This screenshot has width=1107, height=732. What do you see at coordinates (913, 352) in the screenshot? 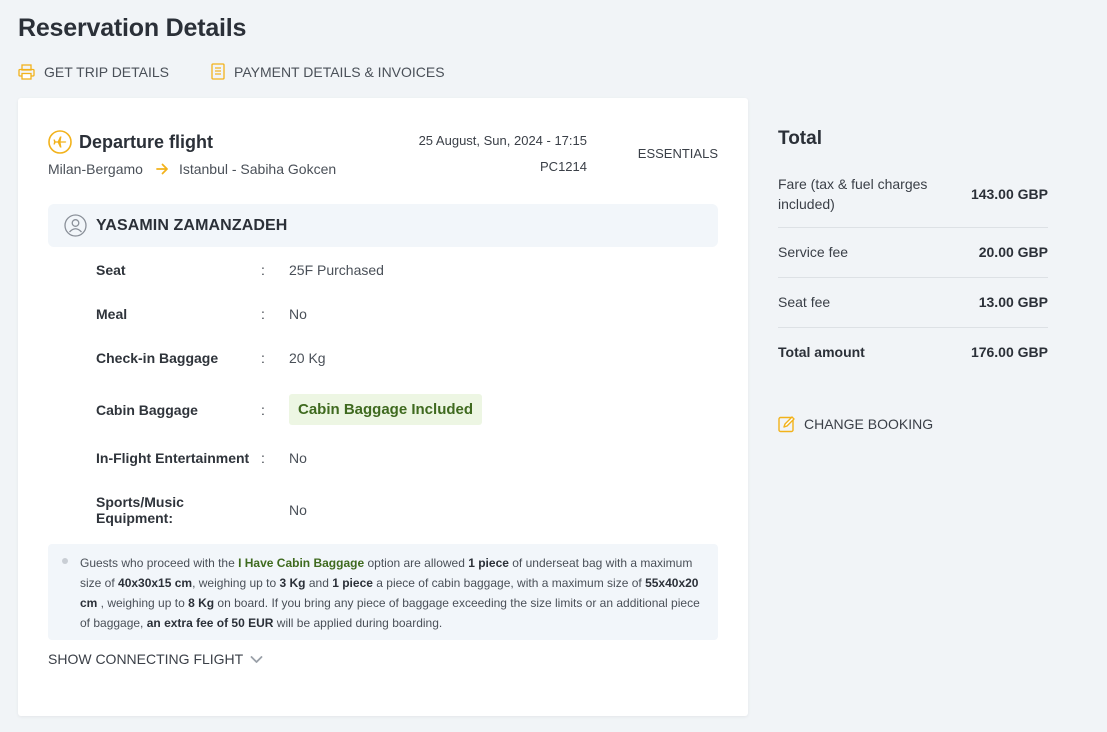
I see `total-amount-row: Total amount 176.00 GBP` at bounding box center [913, 352].